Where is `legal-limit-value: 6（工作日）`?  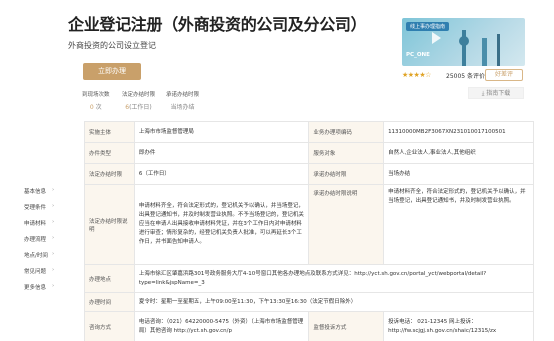 legal-limit-value: 6（工作日） is located at coordinates (221, 174).